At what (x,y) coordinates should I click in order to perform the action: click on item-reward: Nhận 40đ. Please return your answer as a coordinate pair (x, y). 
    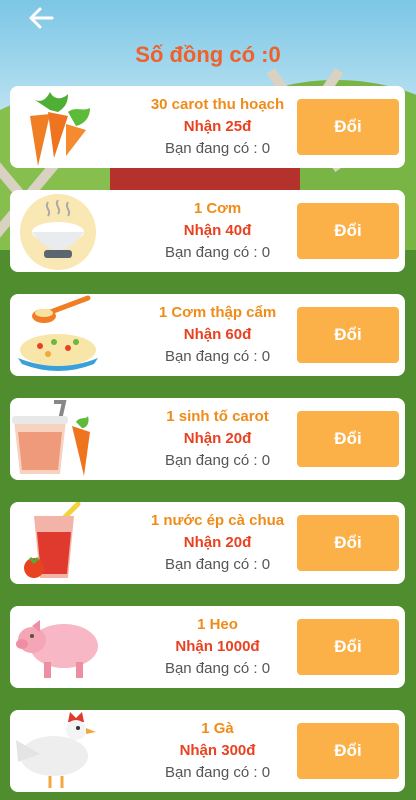
    Looking at the image, I should click on (217, 230).